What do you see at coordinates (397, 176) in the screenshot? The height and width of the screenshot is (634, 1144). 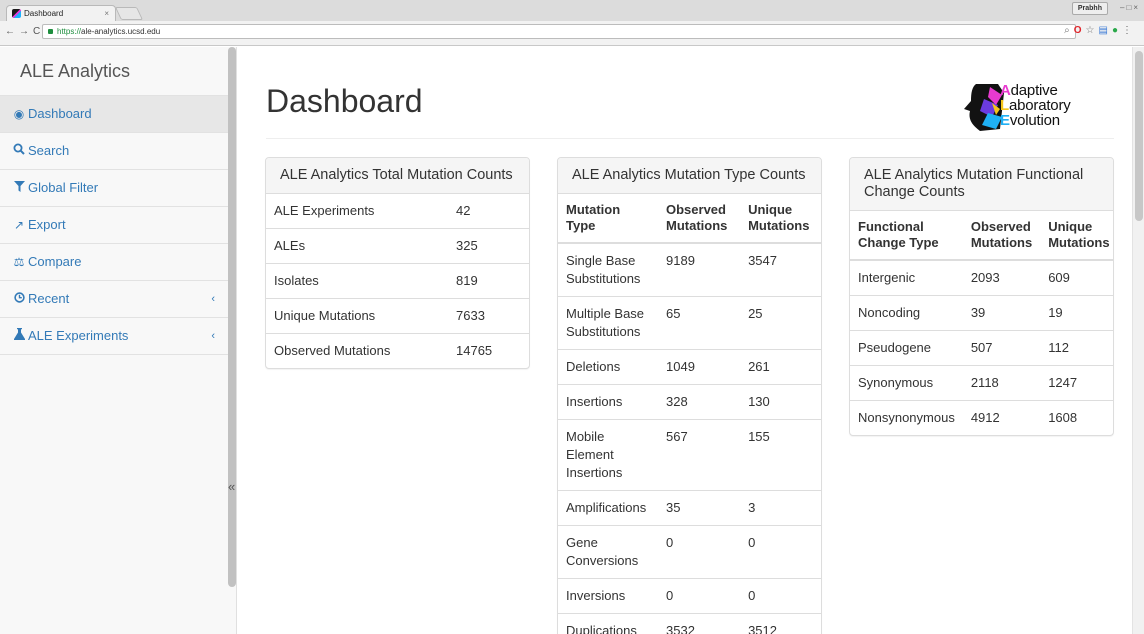 I see `panel-title: ALE Analytics Total Mutation Counts` at bounding box center [397, 176].